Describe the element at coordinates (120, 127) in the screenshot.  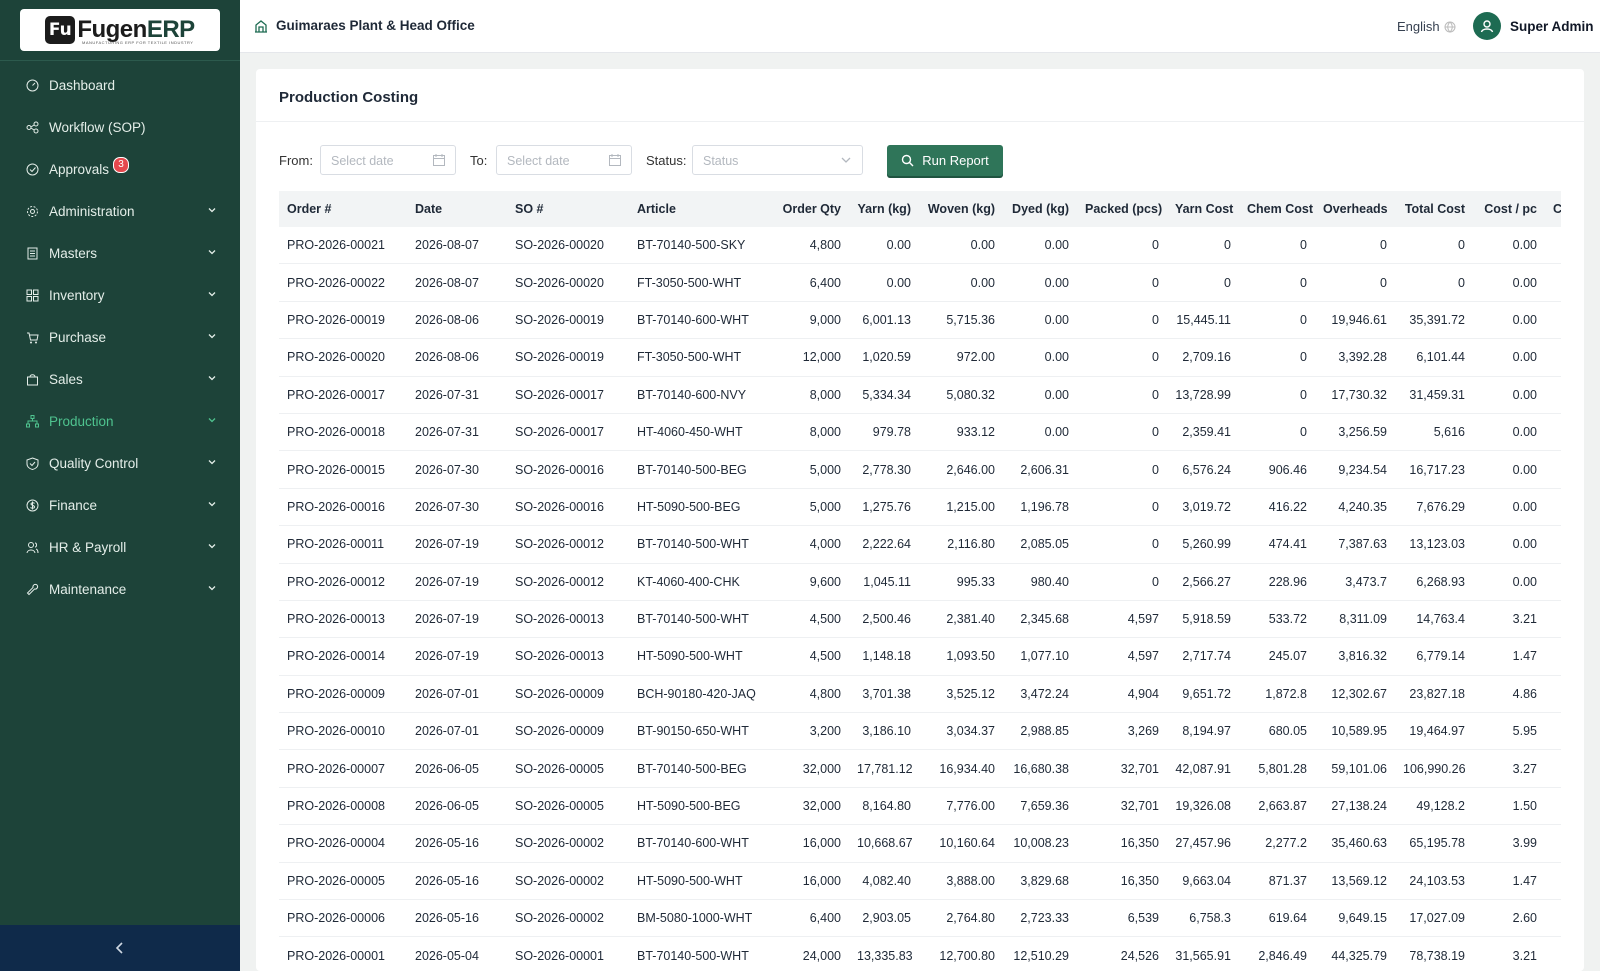
I see `sidebar-item-workflow-sop: Workflow (SOP)` at that location.